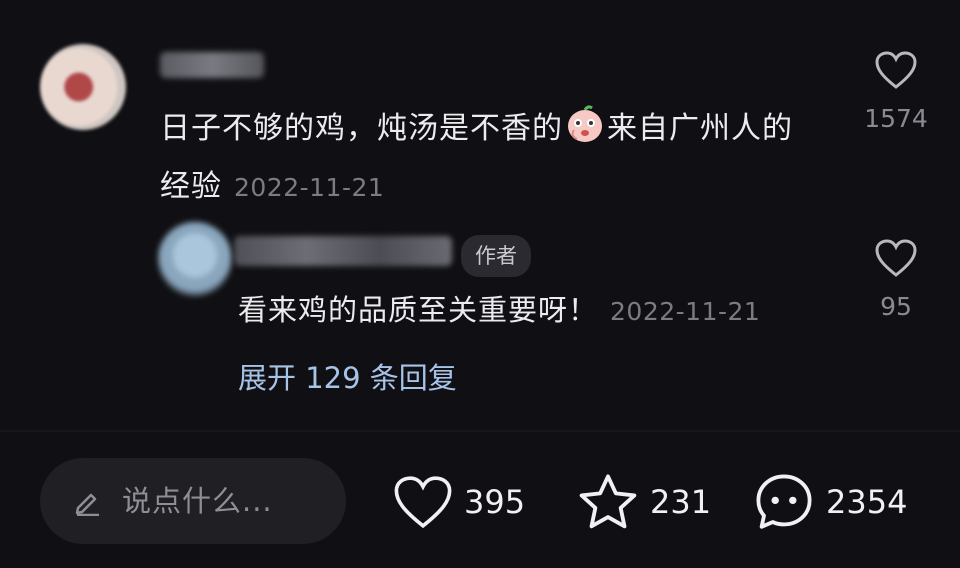 The image size is (960, 568). Describe the element at coordinates (867, 502) in the screenshot. I see `comment-count: 2354` at that location.